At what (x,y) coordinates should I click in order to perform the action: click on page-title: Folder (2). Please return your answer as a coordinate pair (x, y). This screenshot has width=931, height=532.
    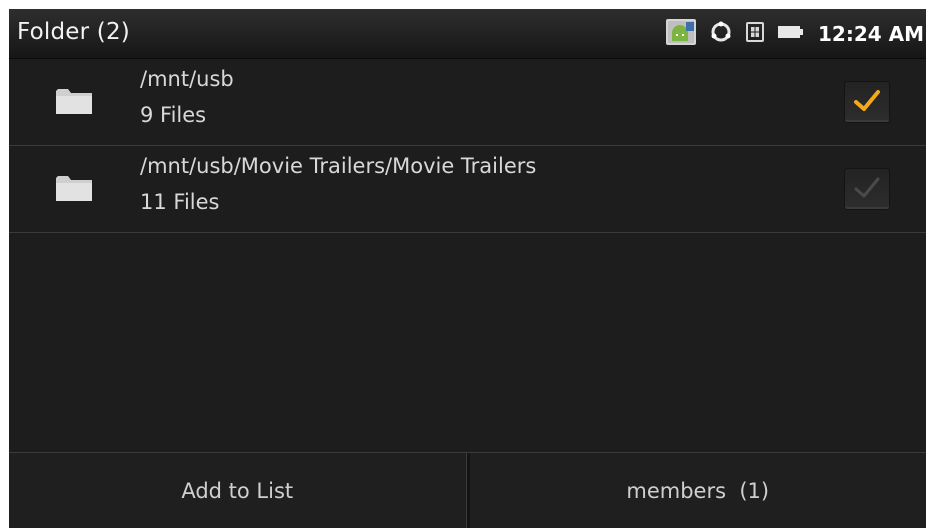
    Looking at the image, I should click on (73, 32).